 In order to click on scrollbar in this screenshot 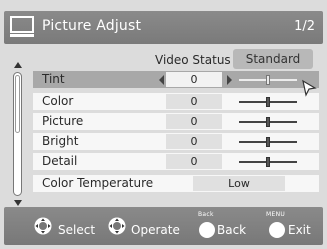, I will do `click(17, 134)`.